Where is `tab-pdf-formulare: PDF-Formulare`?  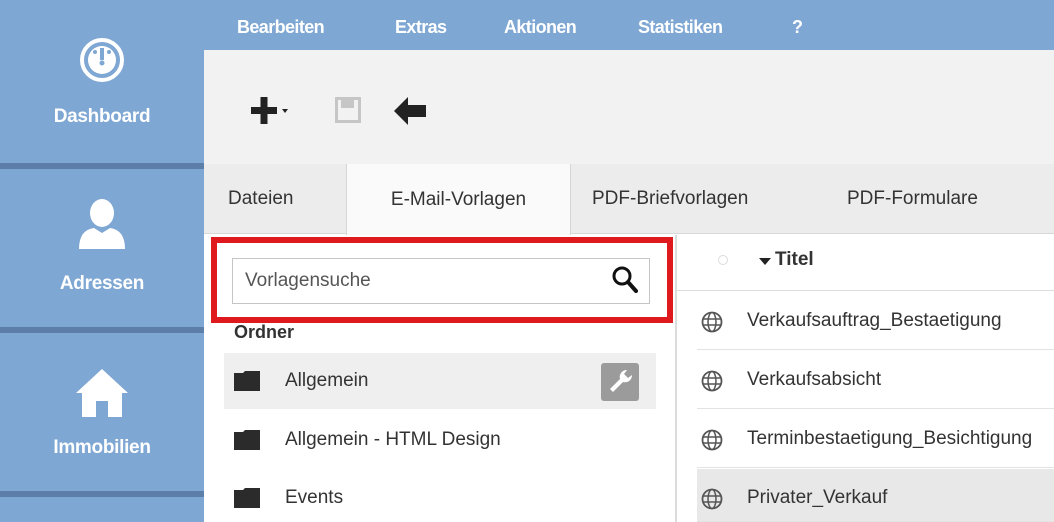
tab-pdf-formulare: PDF-Formulare is located at coordinates (912, 199).